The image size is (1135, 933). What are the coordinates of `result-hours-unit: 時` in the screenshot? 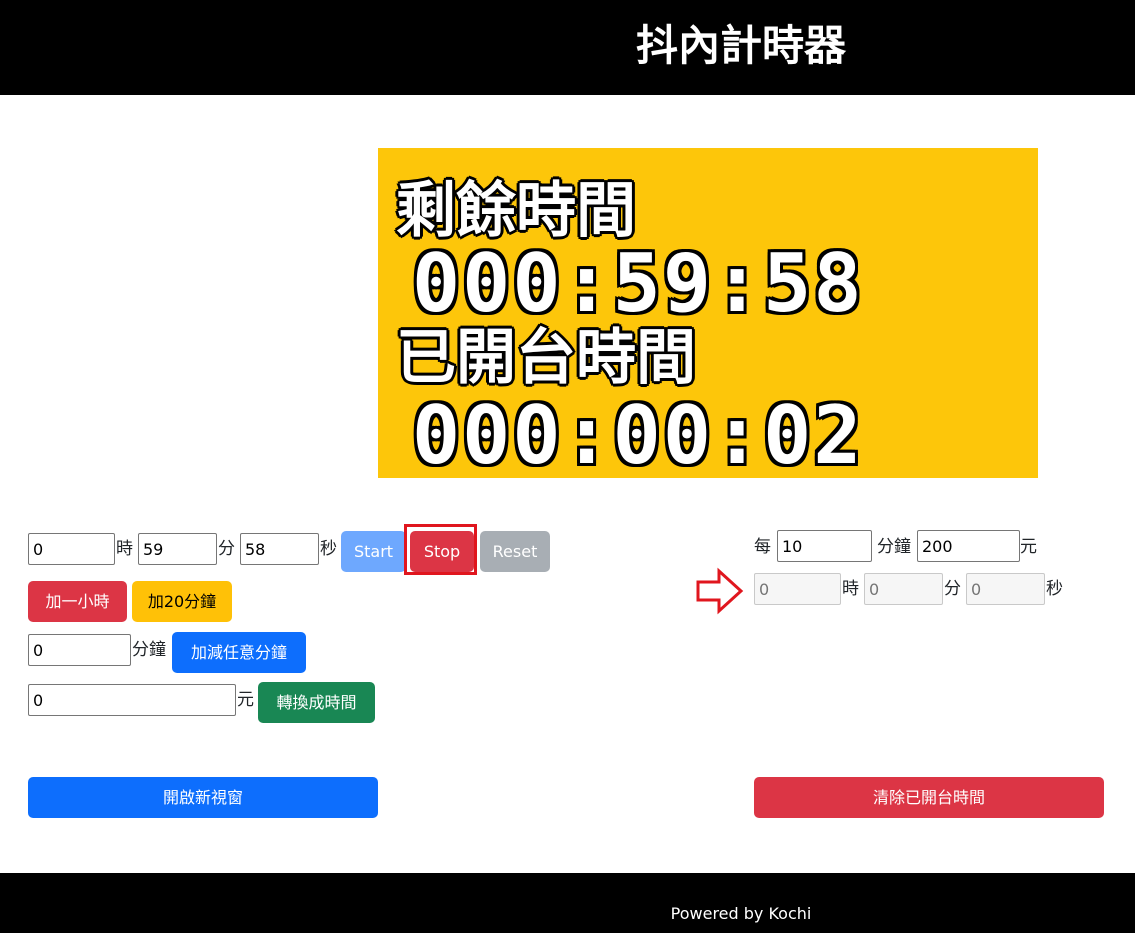 It's located at (850, 589).